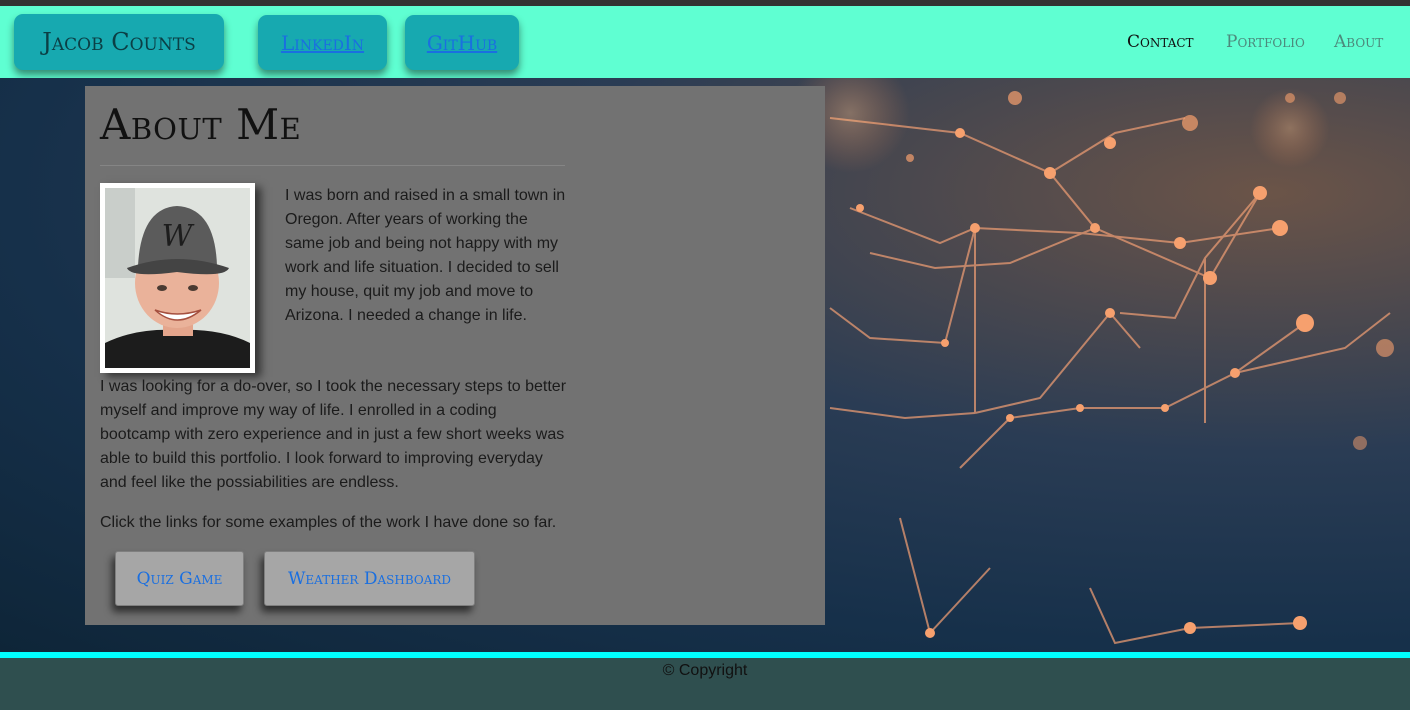  I want to click on github-button: GitHub, so click(462, 42).